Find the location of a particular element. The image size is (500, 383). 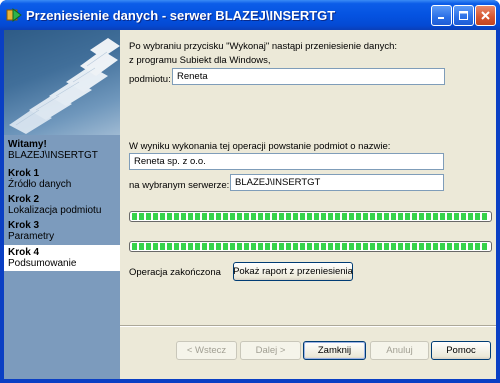

step-subtitle: Lokalizacja podmiotu is located at coordinates (55, 210).